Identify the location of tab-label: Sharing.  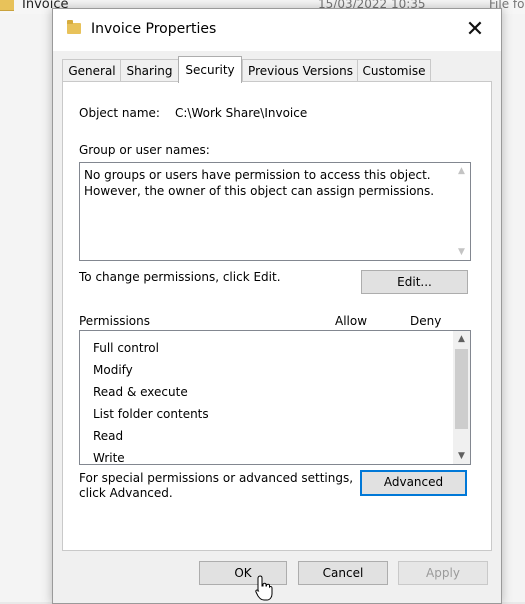
(149, 71).